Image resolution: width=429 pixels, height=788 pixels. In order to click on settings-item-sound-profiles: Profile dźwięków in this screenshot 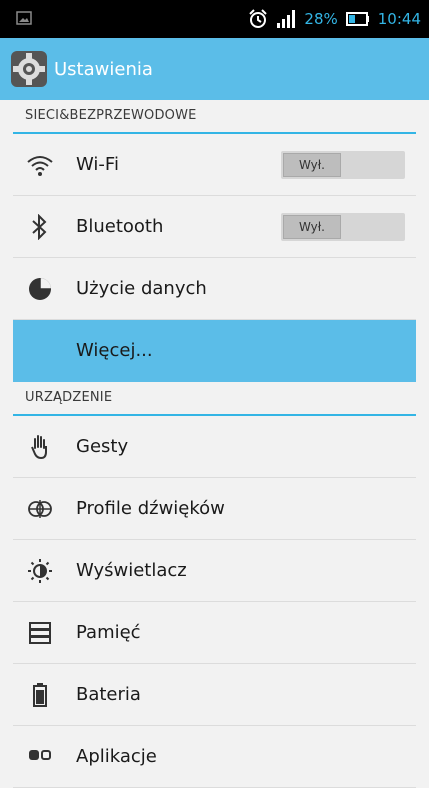, I will do `click(214, 509)`.